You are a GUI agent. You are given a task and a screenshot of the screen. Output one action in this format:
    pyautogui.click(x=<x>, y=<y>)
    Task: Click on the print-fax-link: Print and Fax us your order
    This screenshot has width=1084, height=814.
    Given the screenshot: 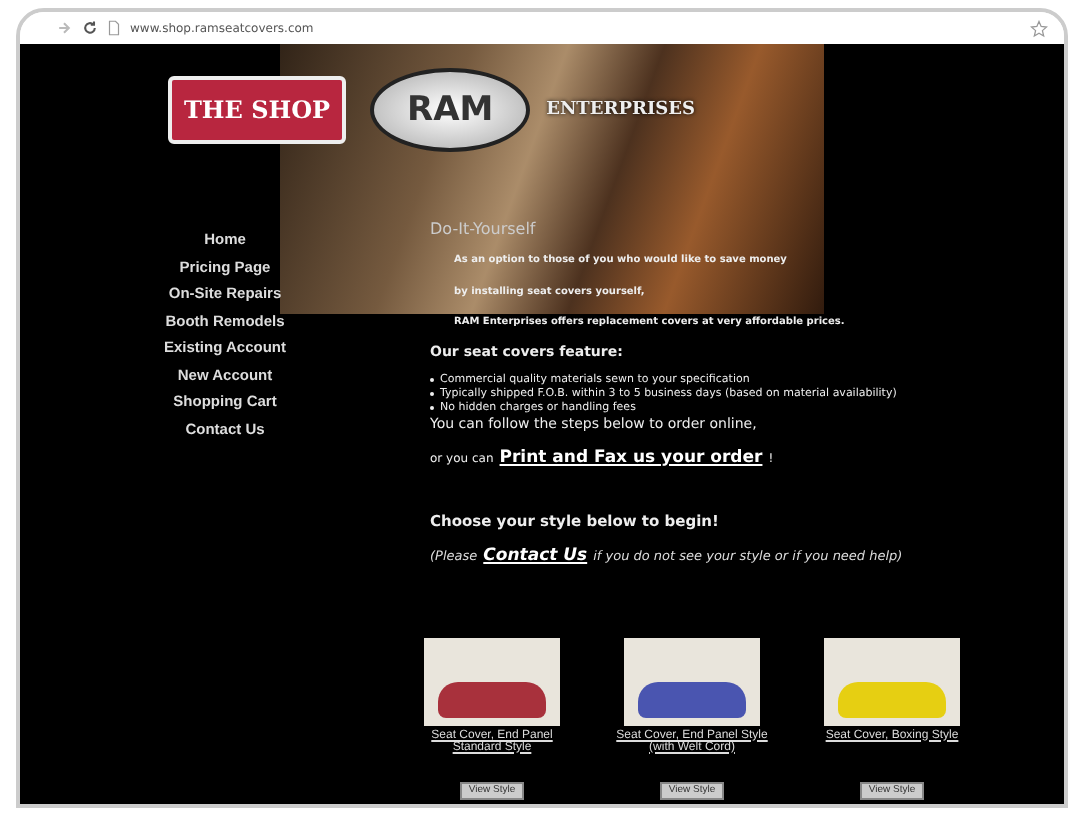 What is the action you would take?
    pyautogui.click(x=631, y=457)
    